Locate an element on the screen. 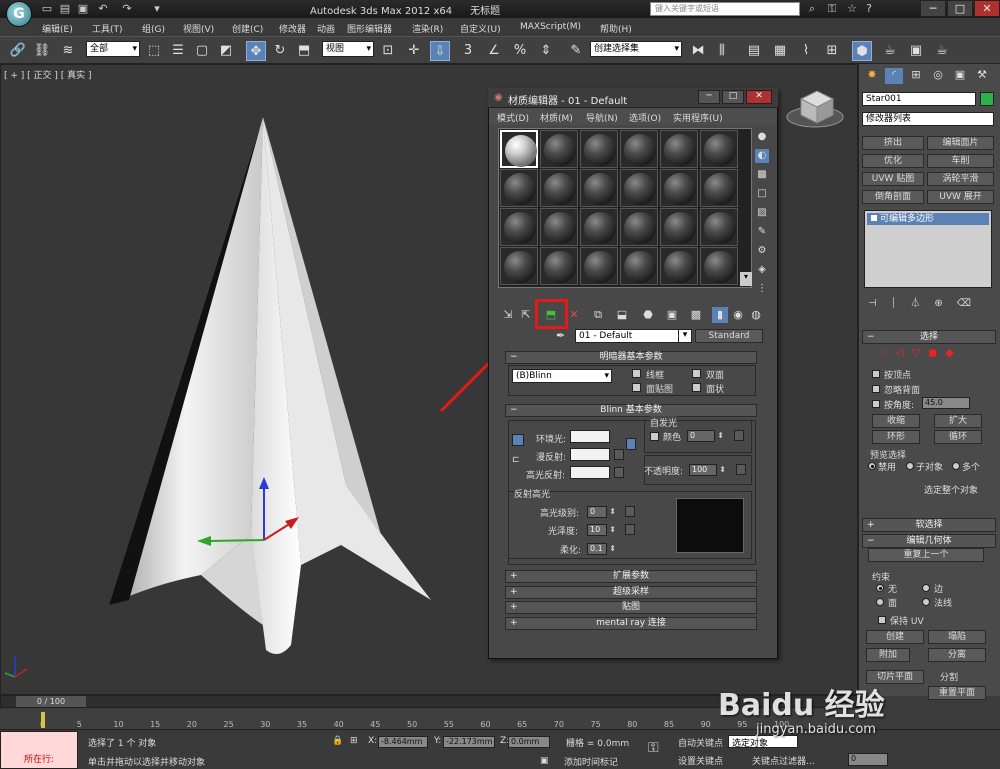 This screenshot has height=769, width=1000. material-map-navigator-icon: ⋮ is located at coordinates (762, 289).